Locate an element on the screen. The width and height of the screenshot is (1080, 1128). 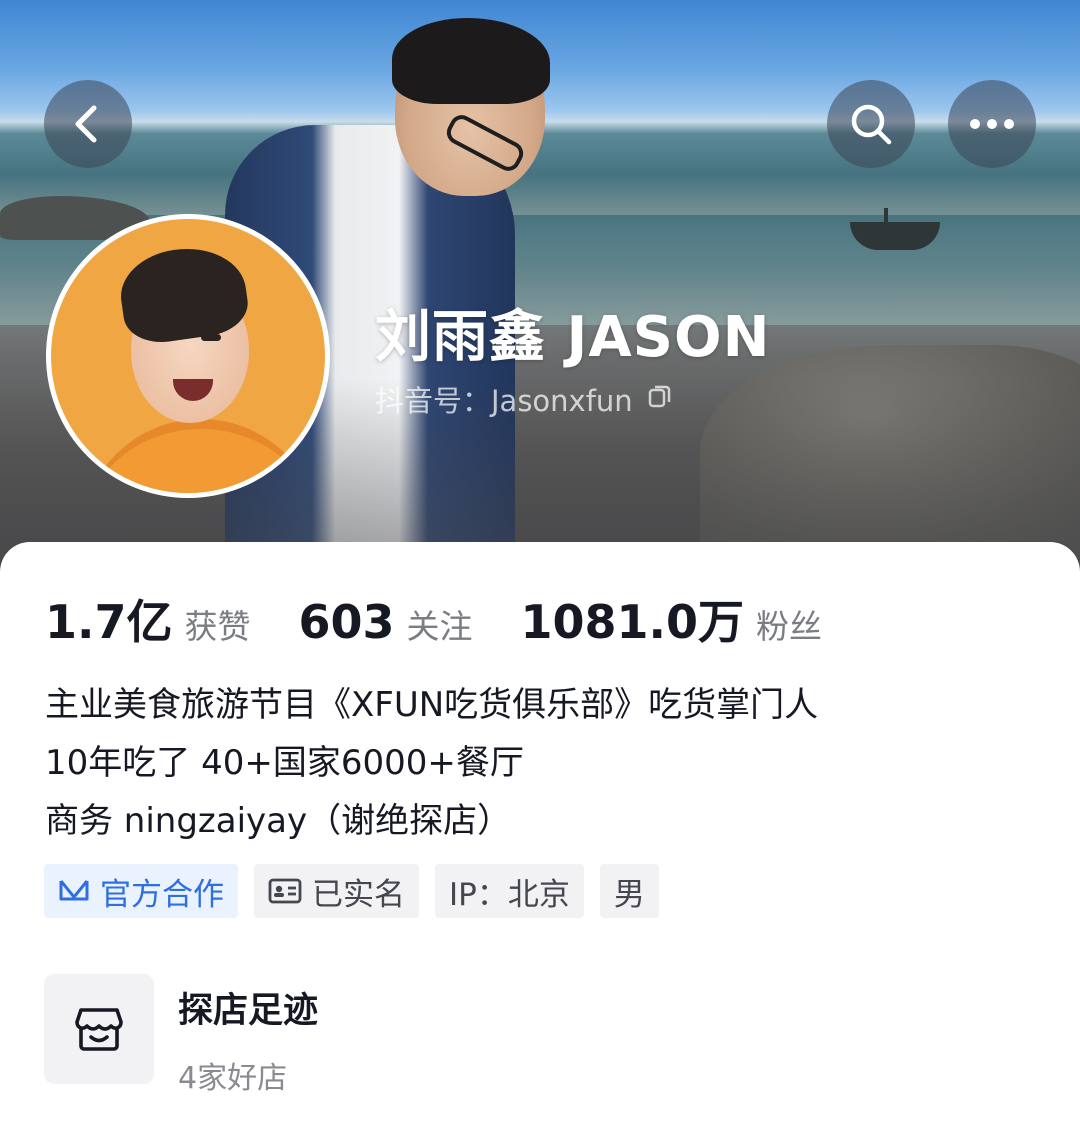
cover-boat is located at coordinates (895, 229).